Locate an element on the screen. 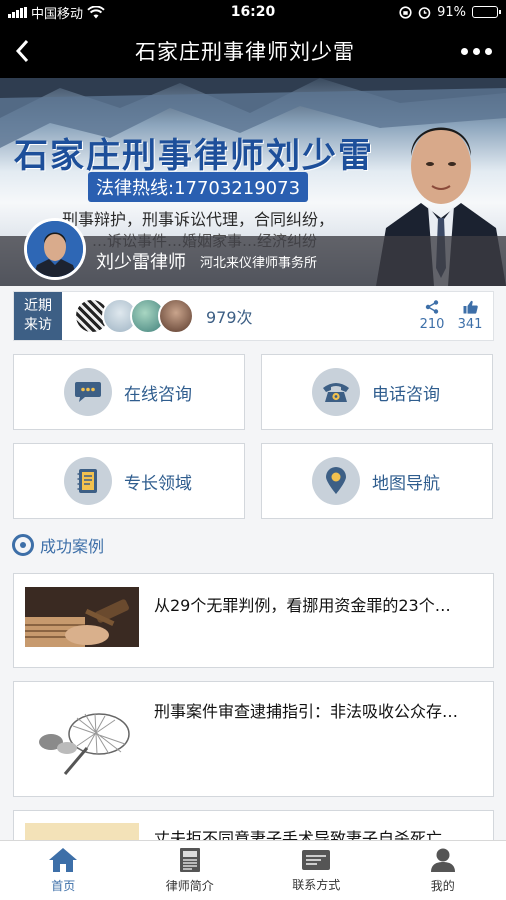 Image resolution: width=506 pixels, height=900 pixels. back-button is located at coordinates (22, 51).